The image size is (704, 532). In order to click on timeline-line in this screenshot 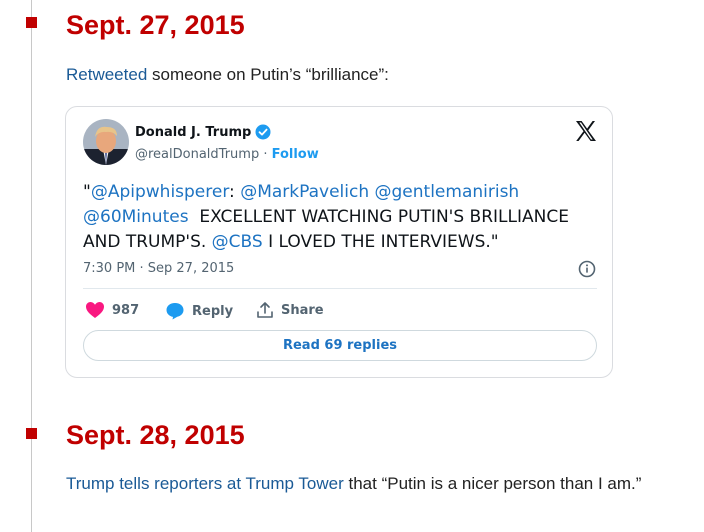, I will do `click(31, 266)`.